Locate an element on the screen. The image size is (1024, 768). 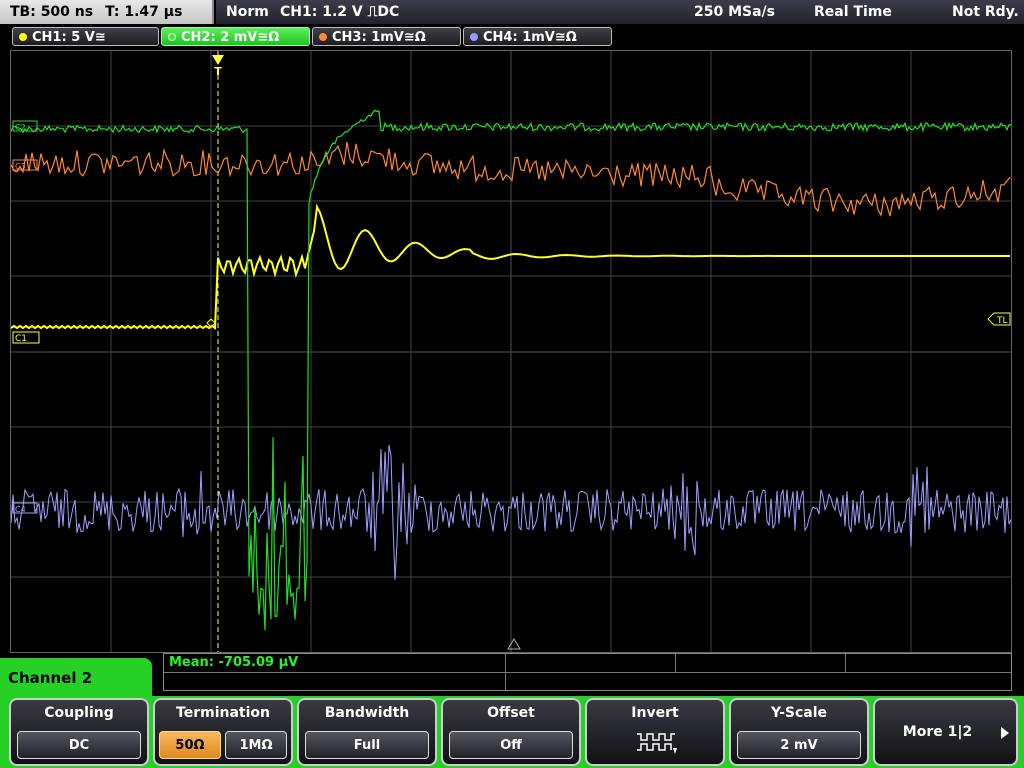
arrow-right-icon is located at coordinates (1005, 733).